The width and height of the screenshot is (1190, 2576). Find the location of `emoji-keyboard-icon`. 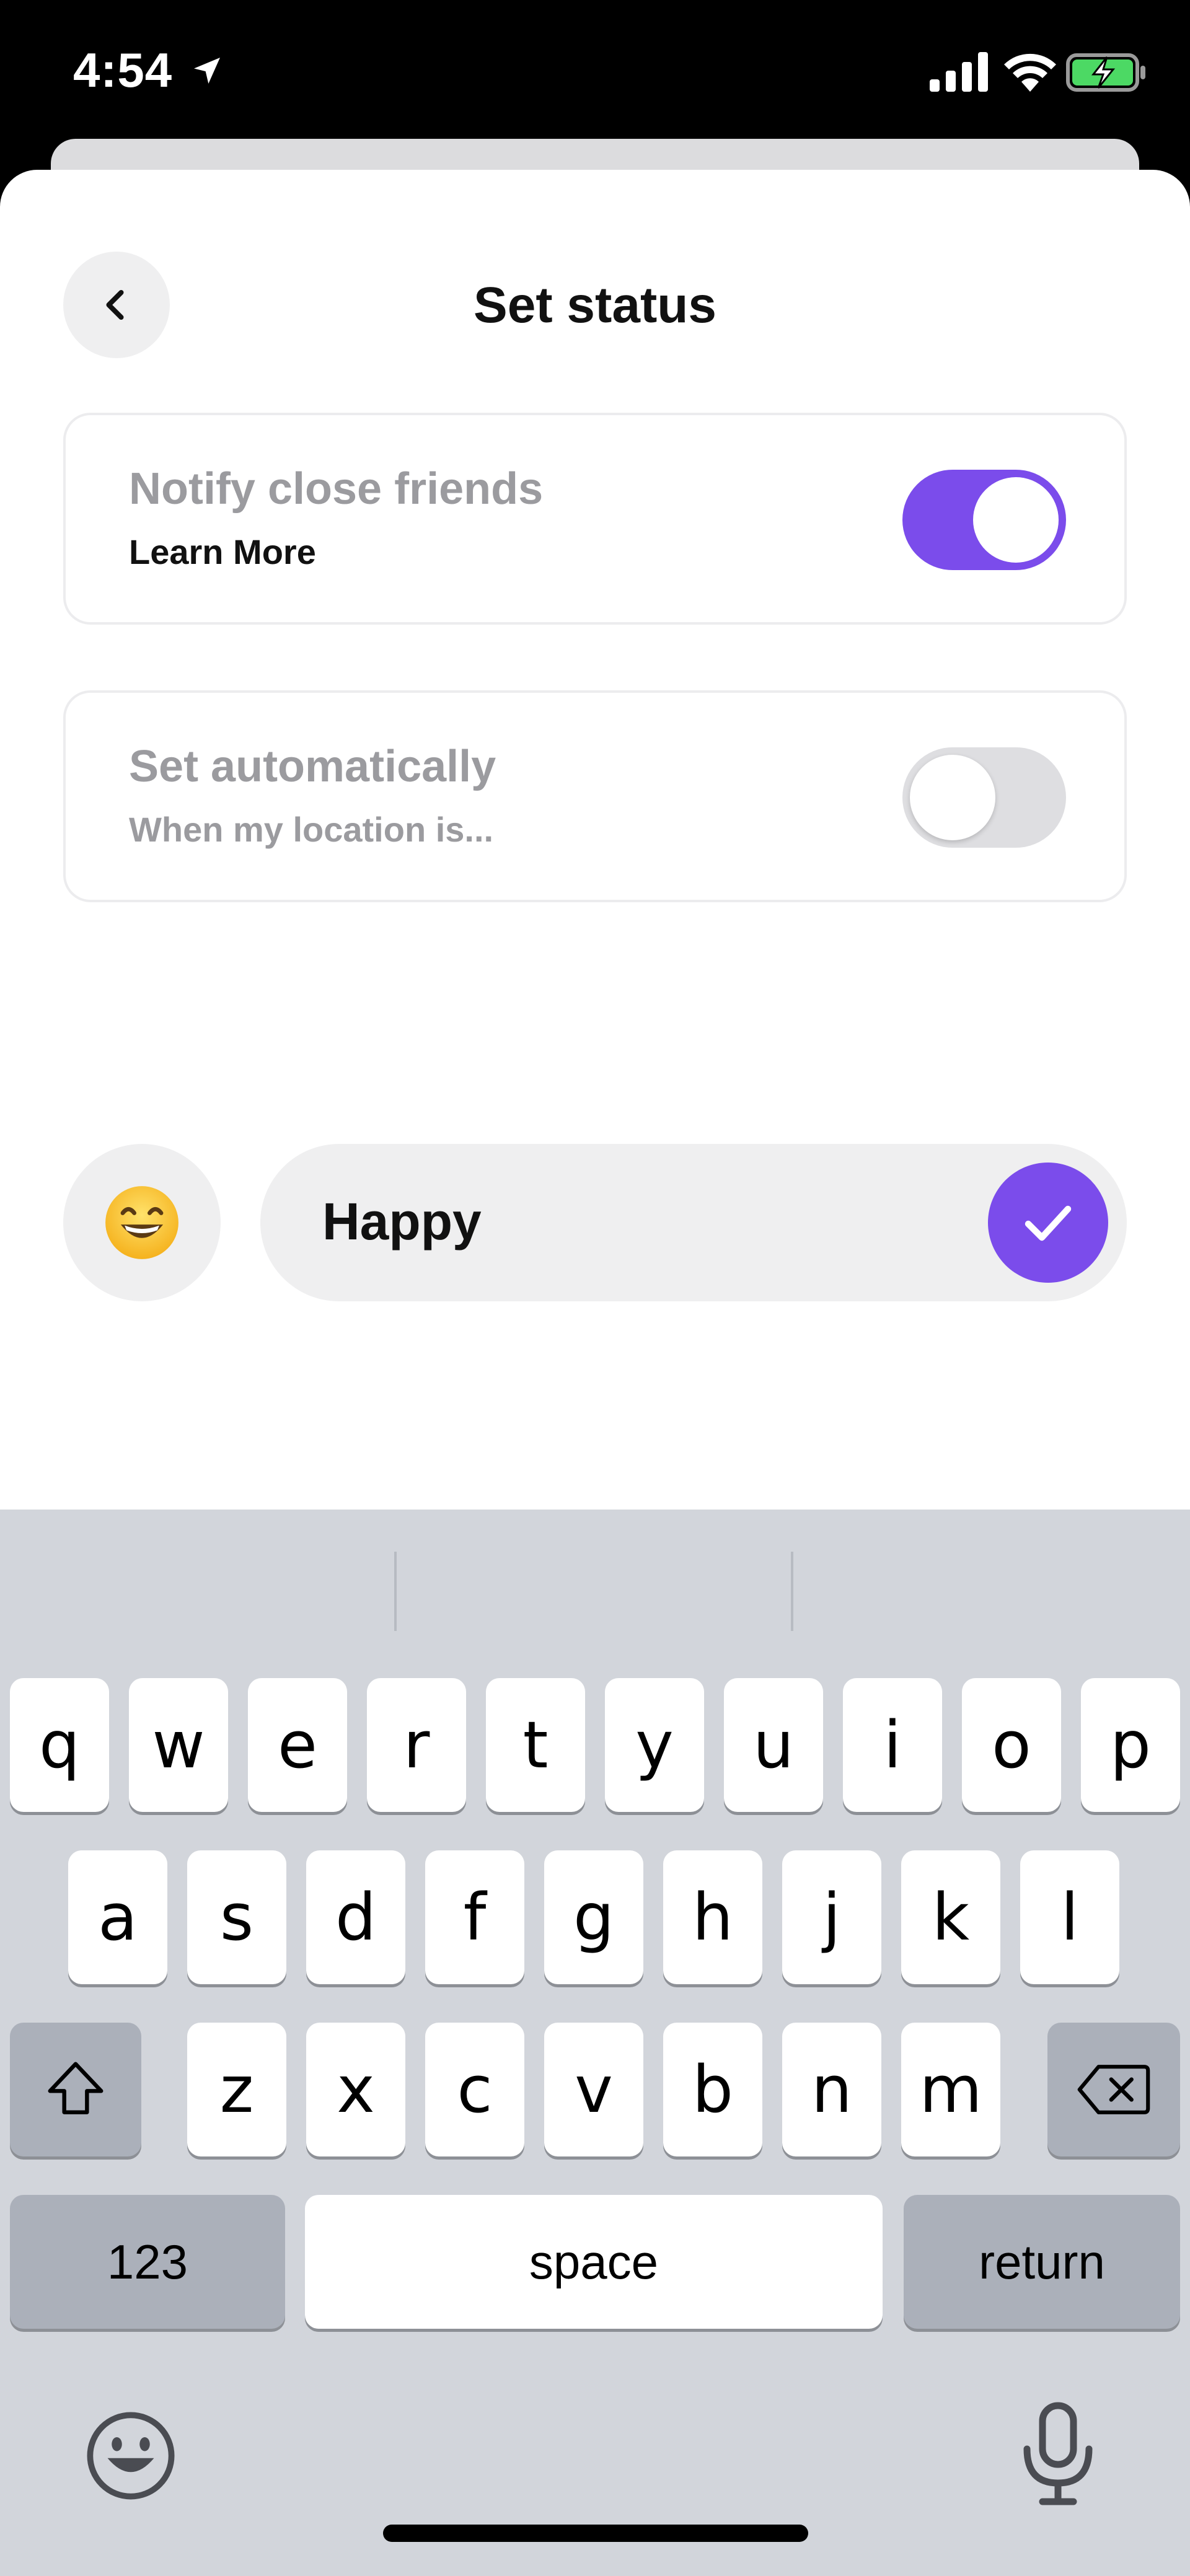

emoji-keyboard-icon is located at coordinates (130, 2456).